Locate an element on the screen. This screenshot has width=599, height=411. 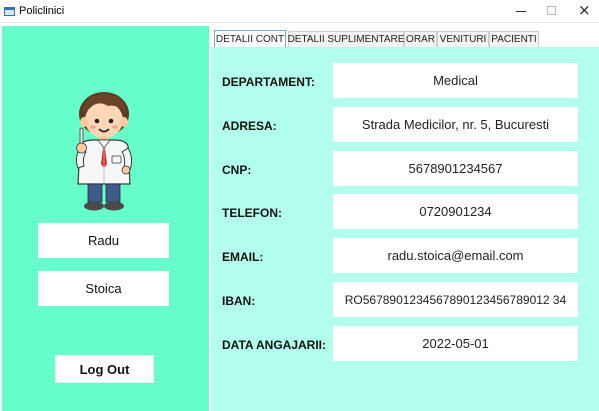
tab-label: PACIENTI is located at coordinates (514, 39).